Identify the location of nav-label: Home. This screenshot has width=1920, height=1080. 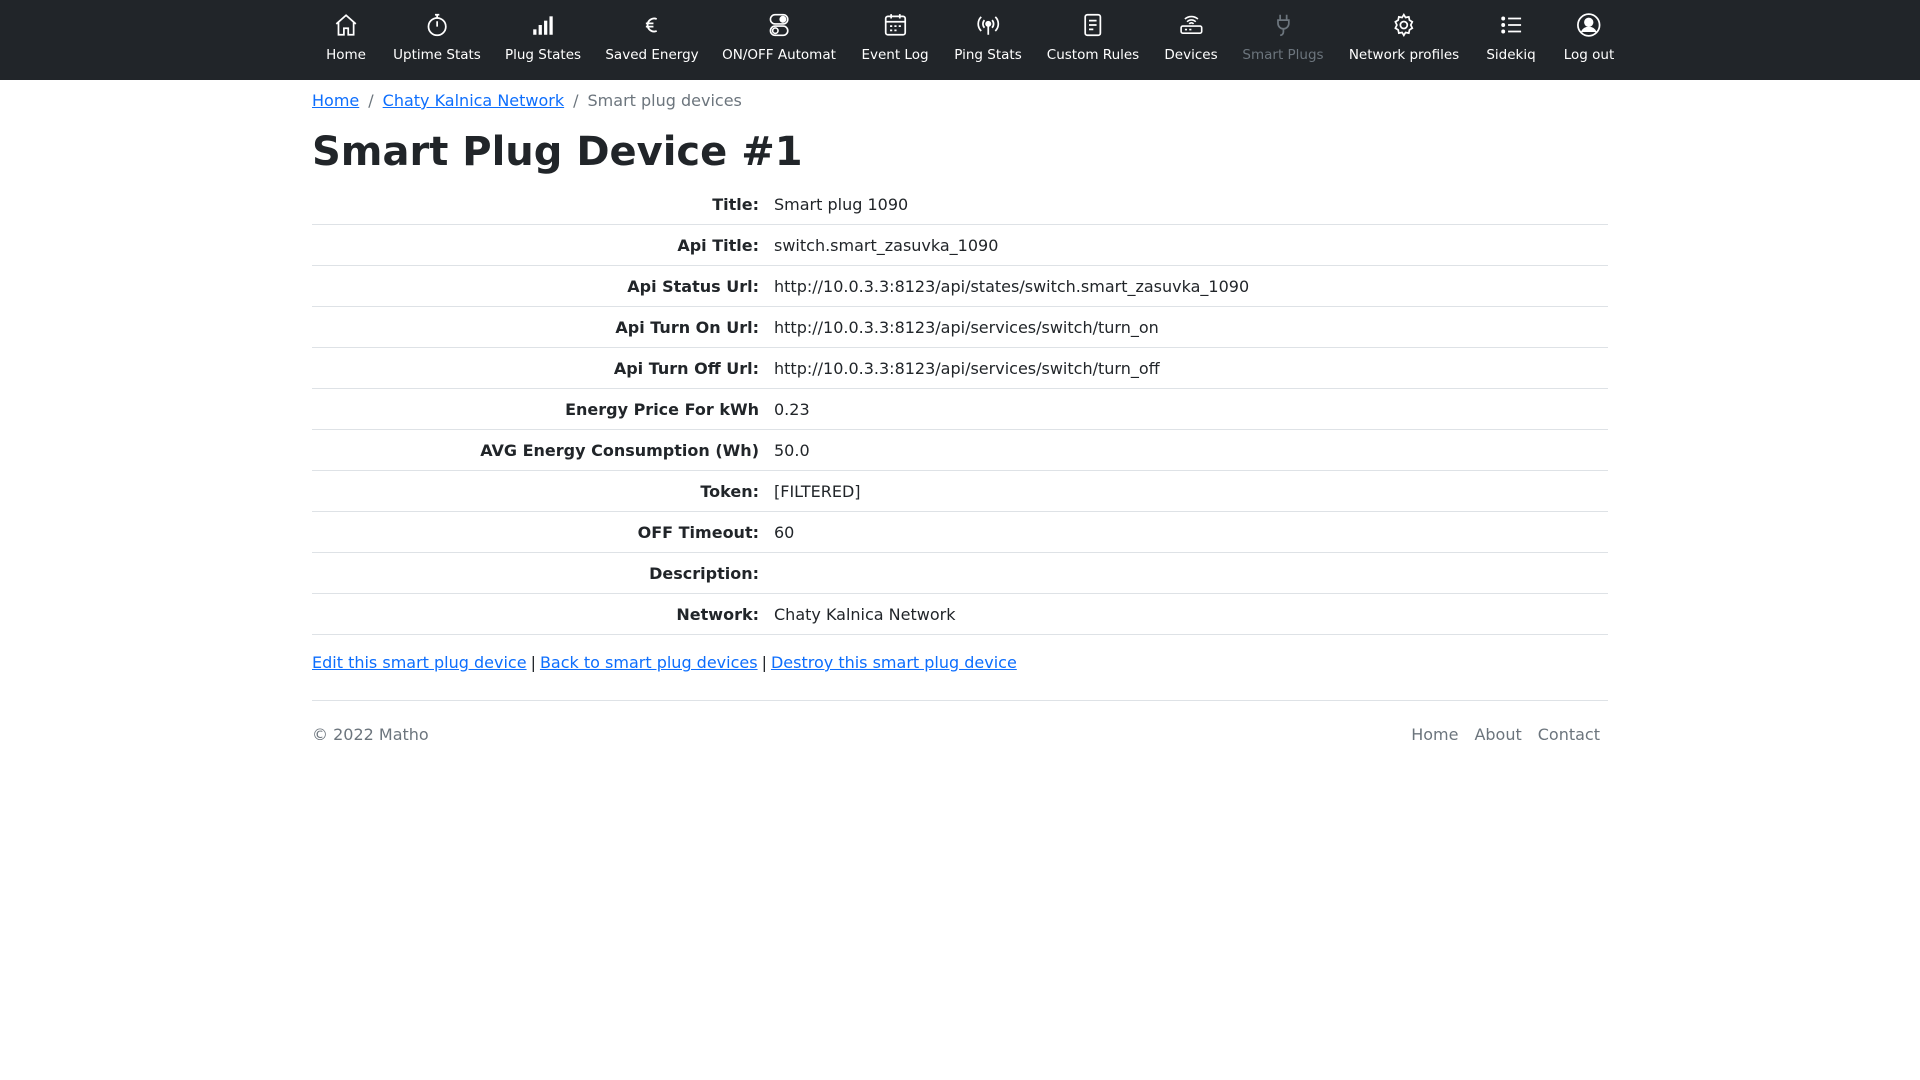
(346, 55).